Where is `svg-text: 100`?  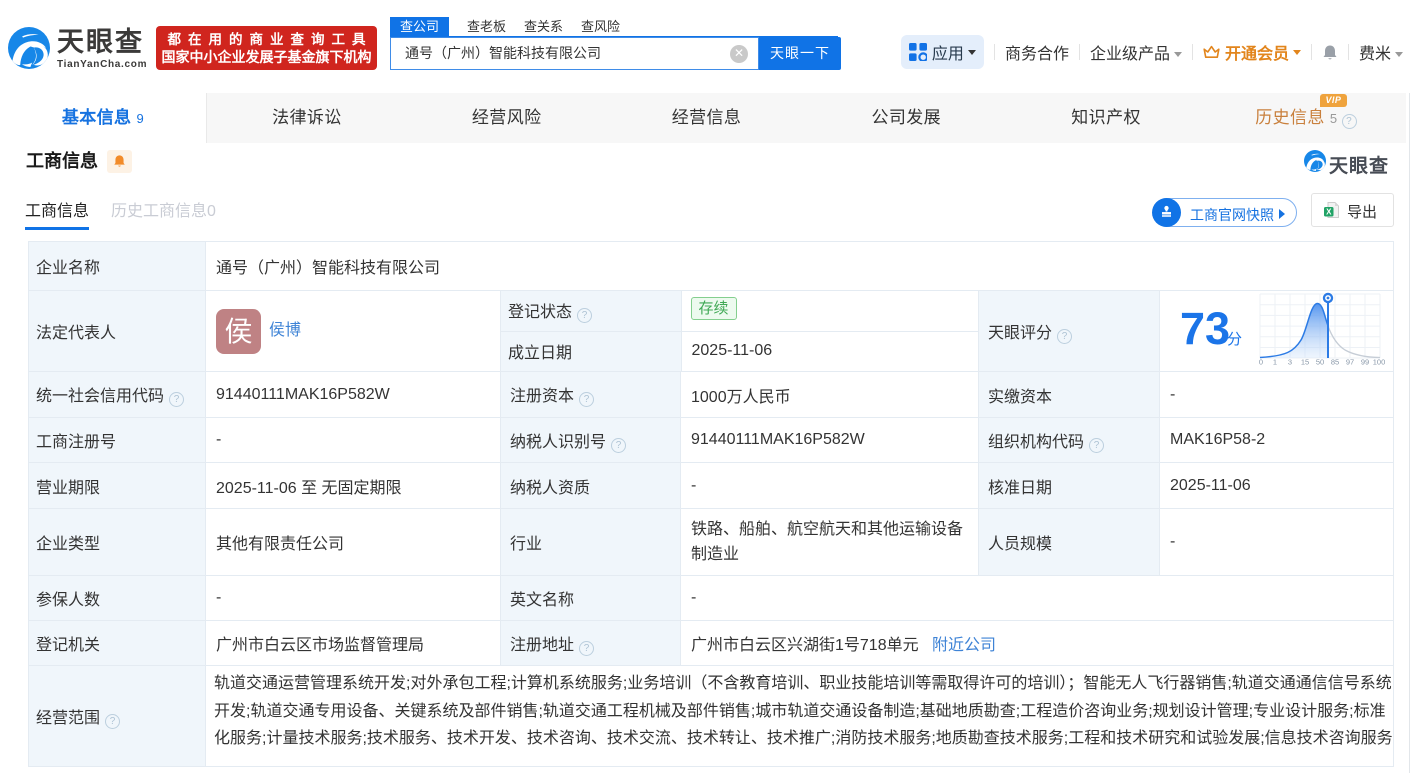 svg-text: 100 is located at coordinates (1379, 362).